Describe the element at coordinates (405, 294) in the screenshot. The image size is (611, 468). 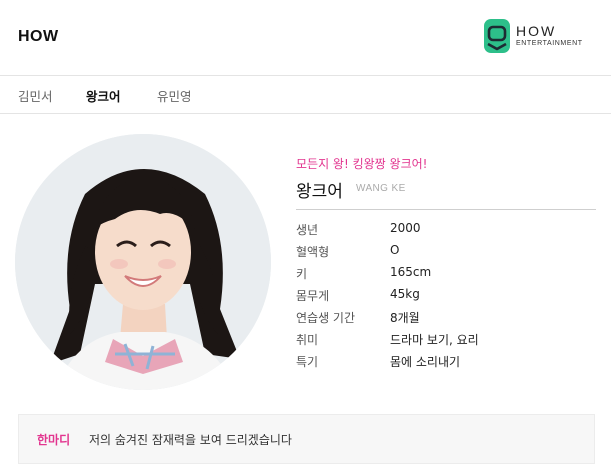
I see `info-value: 45kg` at that location.